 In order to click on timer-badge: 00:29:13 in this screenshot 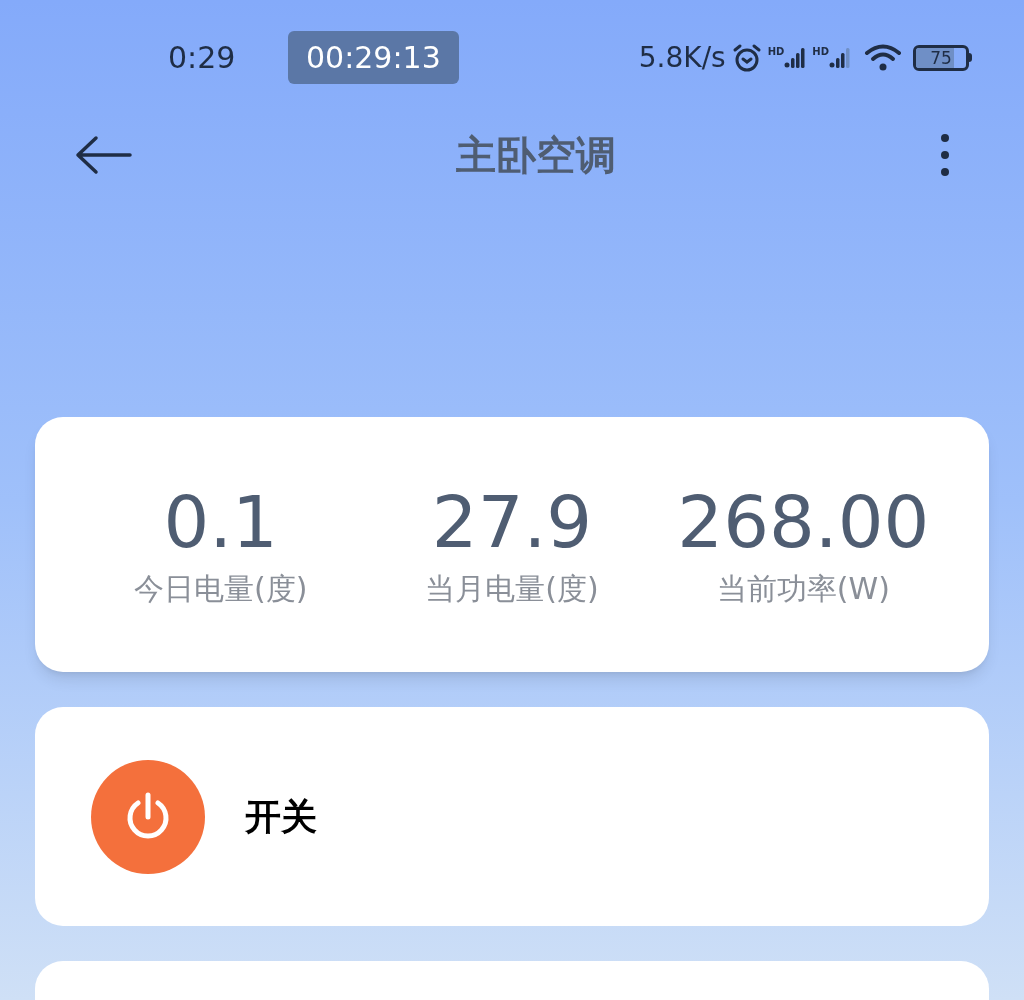, I will do `click(373, 58)`.